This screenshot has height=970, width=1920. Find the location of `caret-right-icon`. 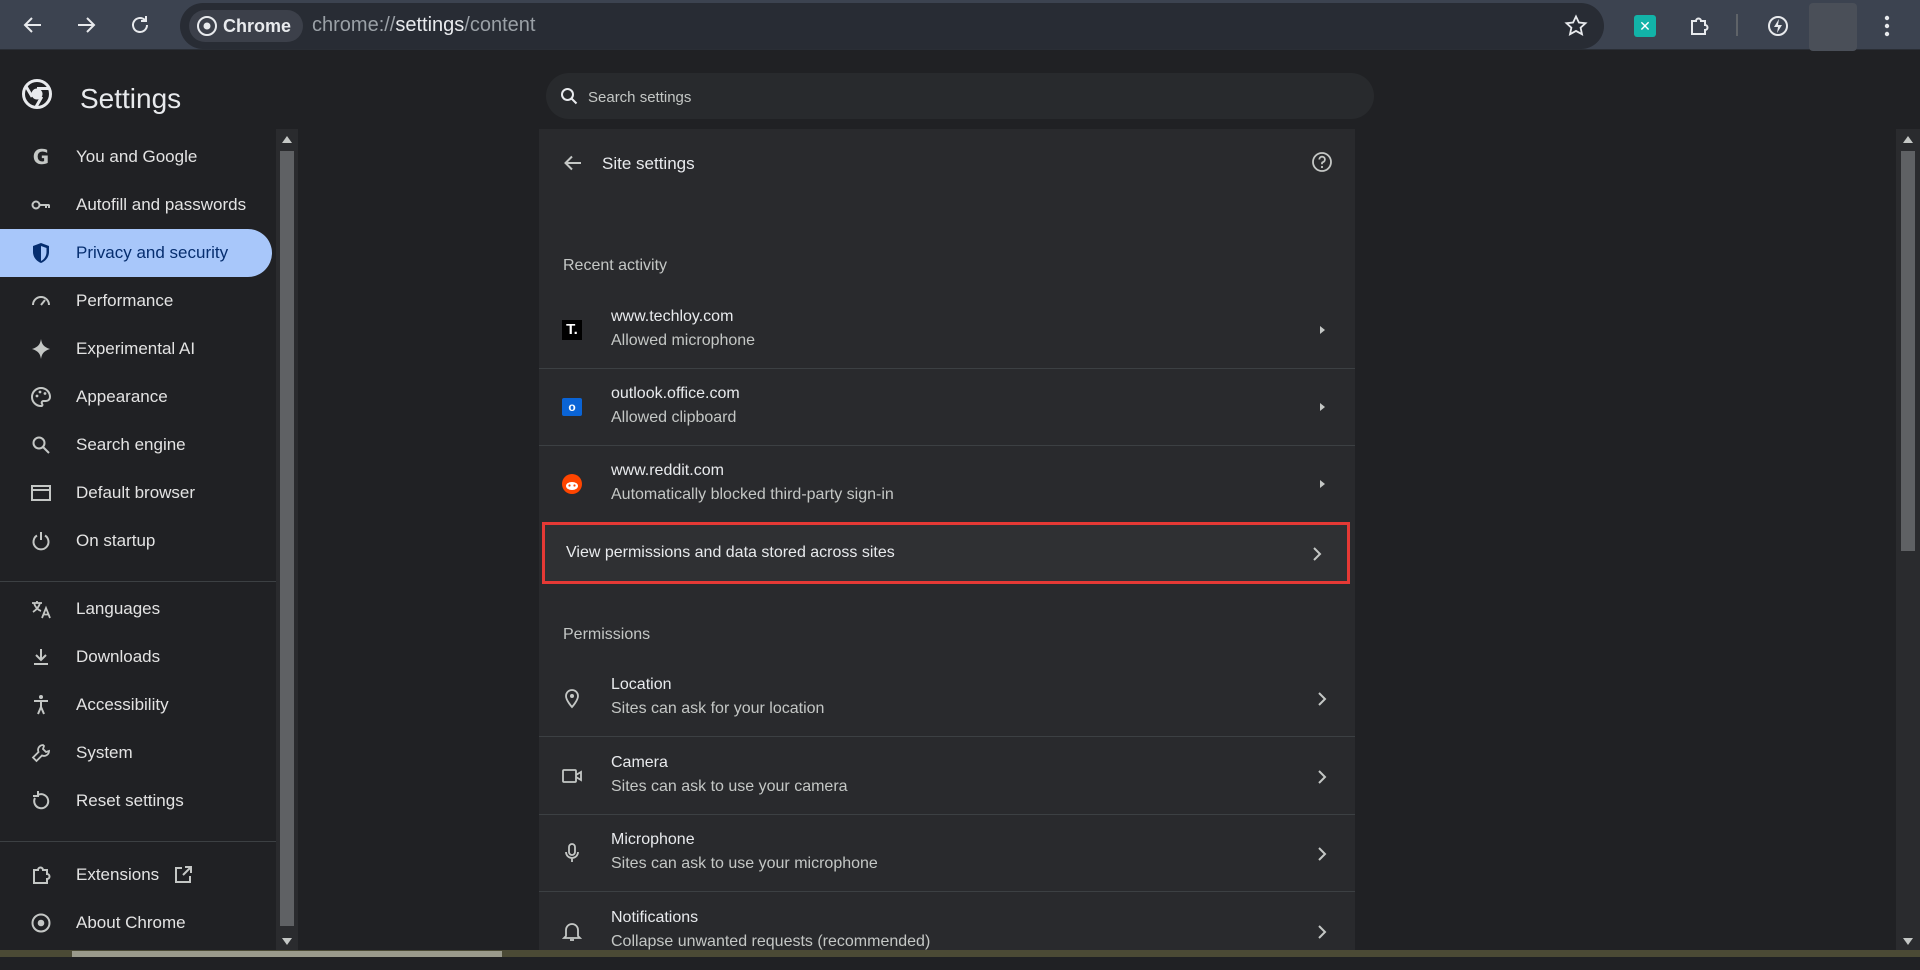

caret-right-icon is located at coordinates (1323, 330).